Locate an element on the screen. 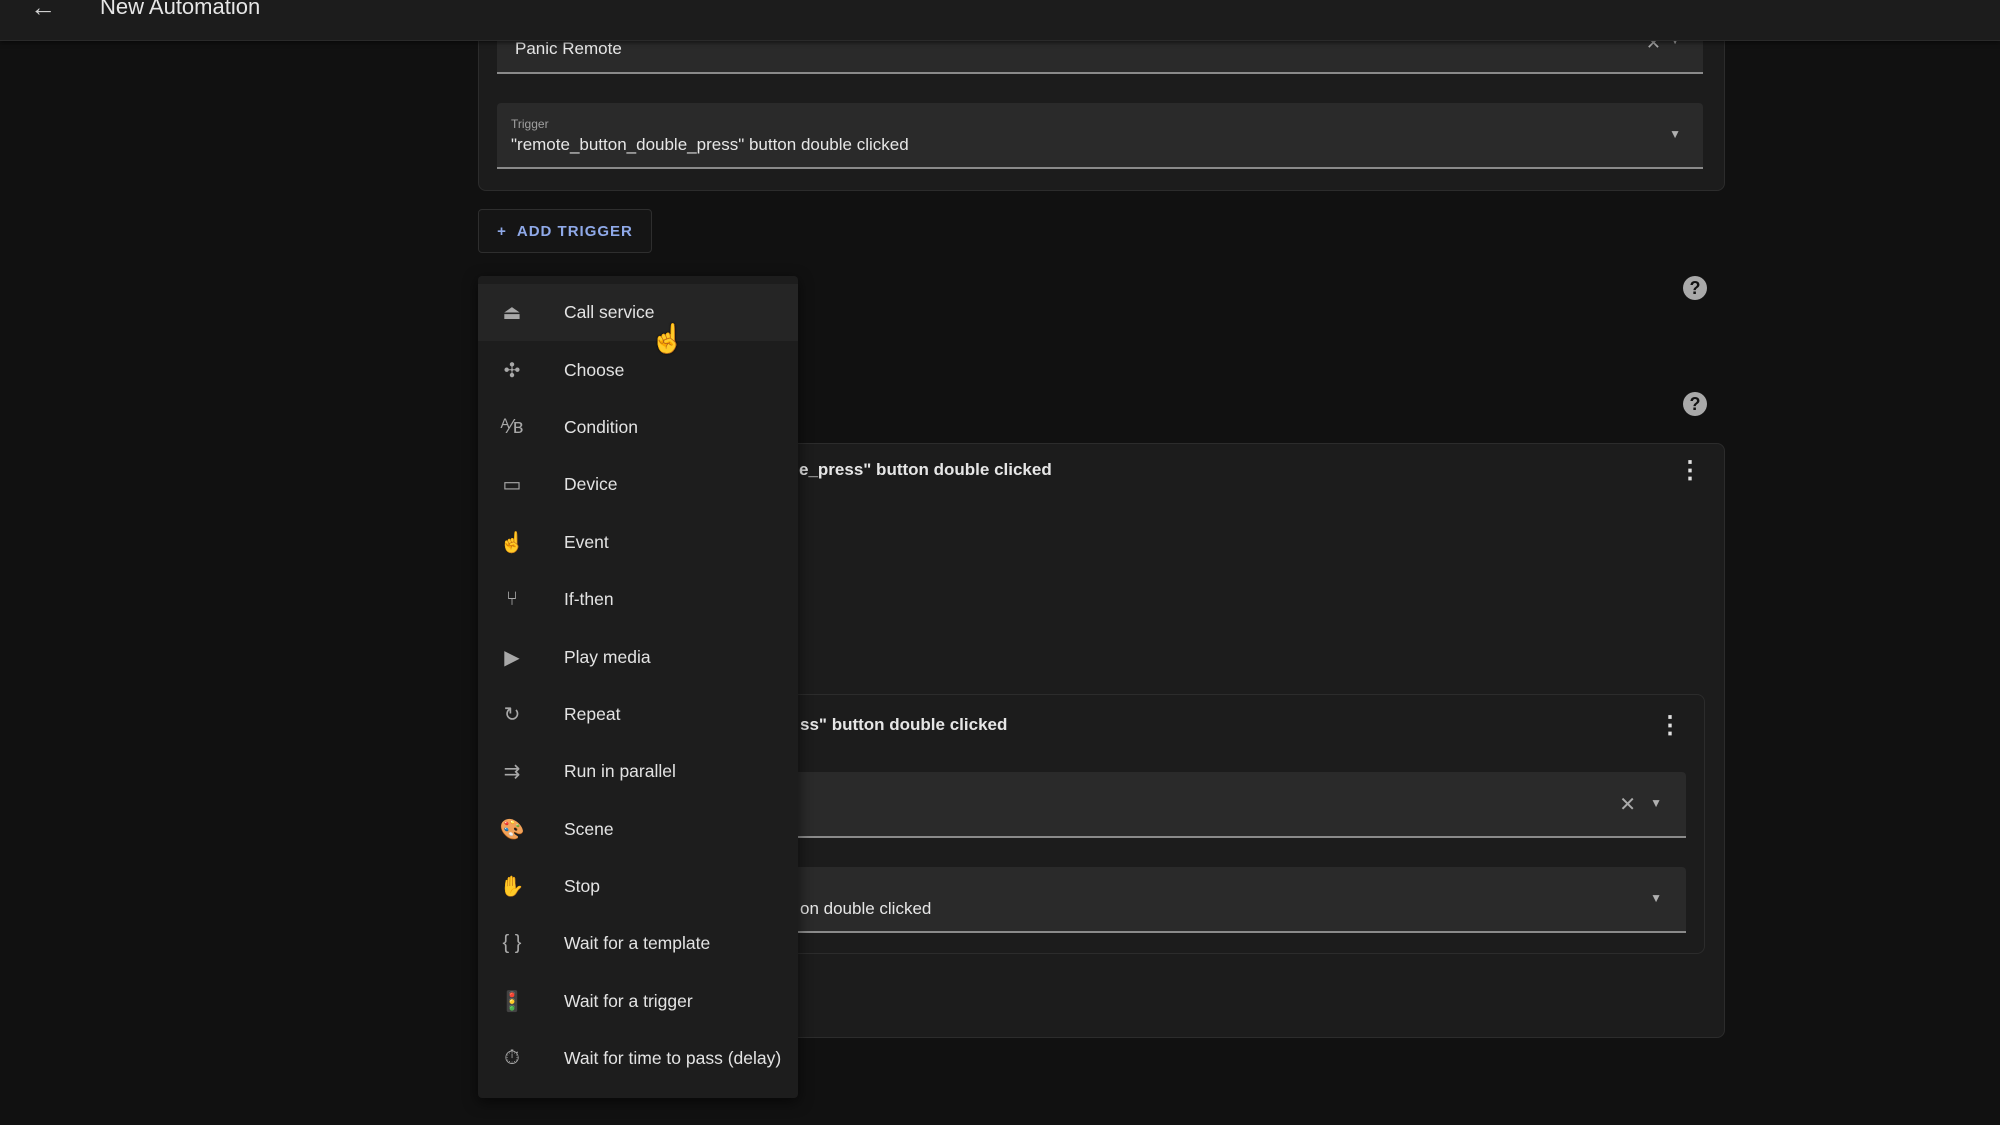  refresh-icon: ↻ is located at coordinates (512, 714).